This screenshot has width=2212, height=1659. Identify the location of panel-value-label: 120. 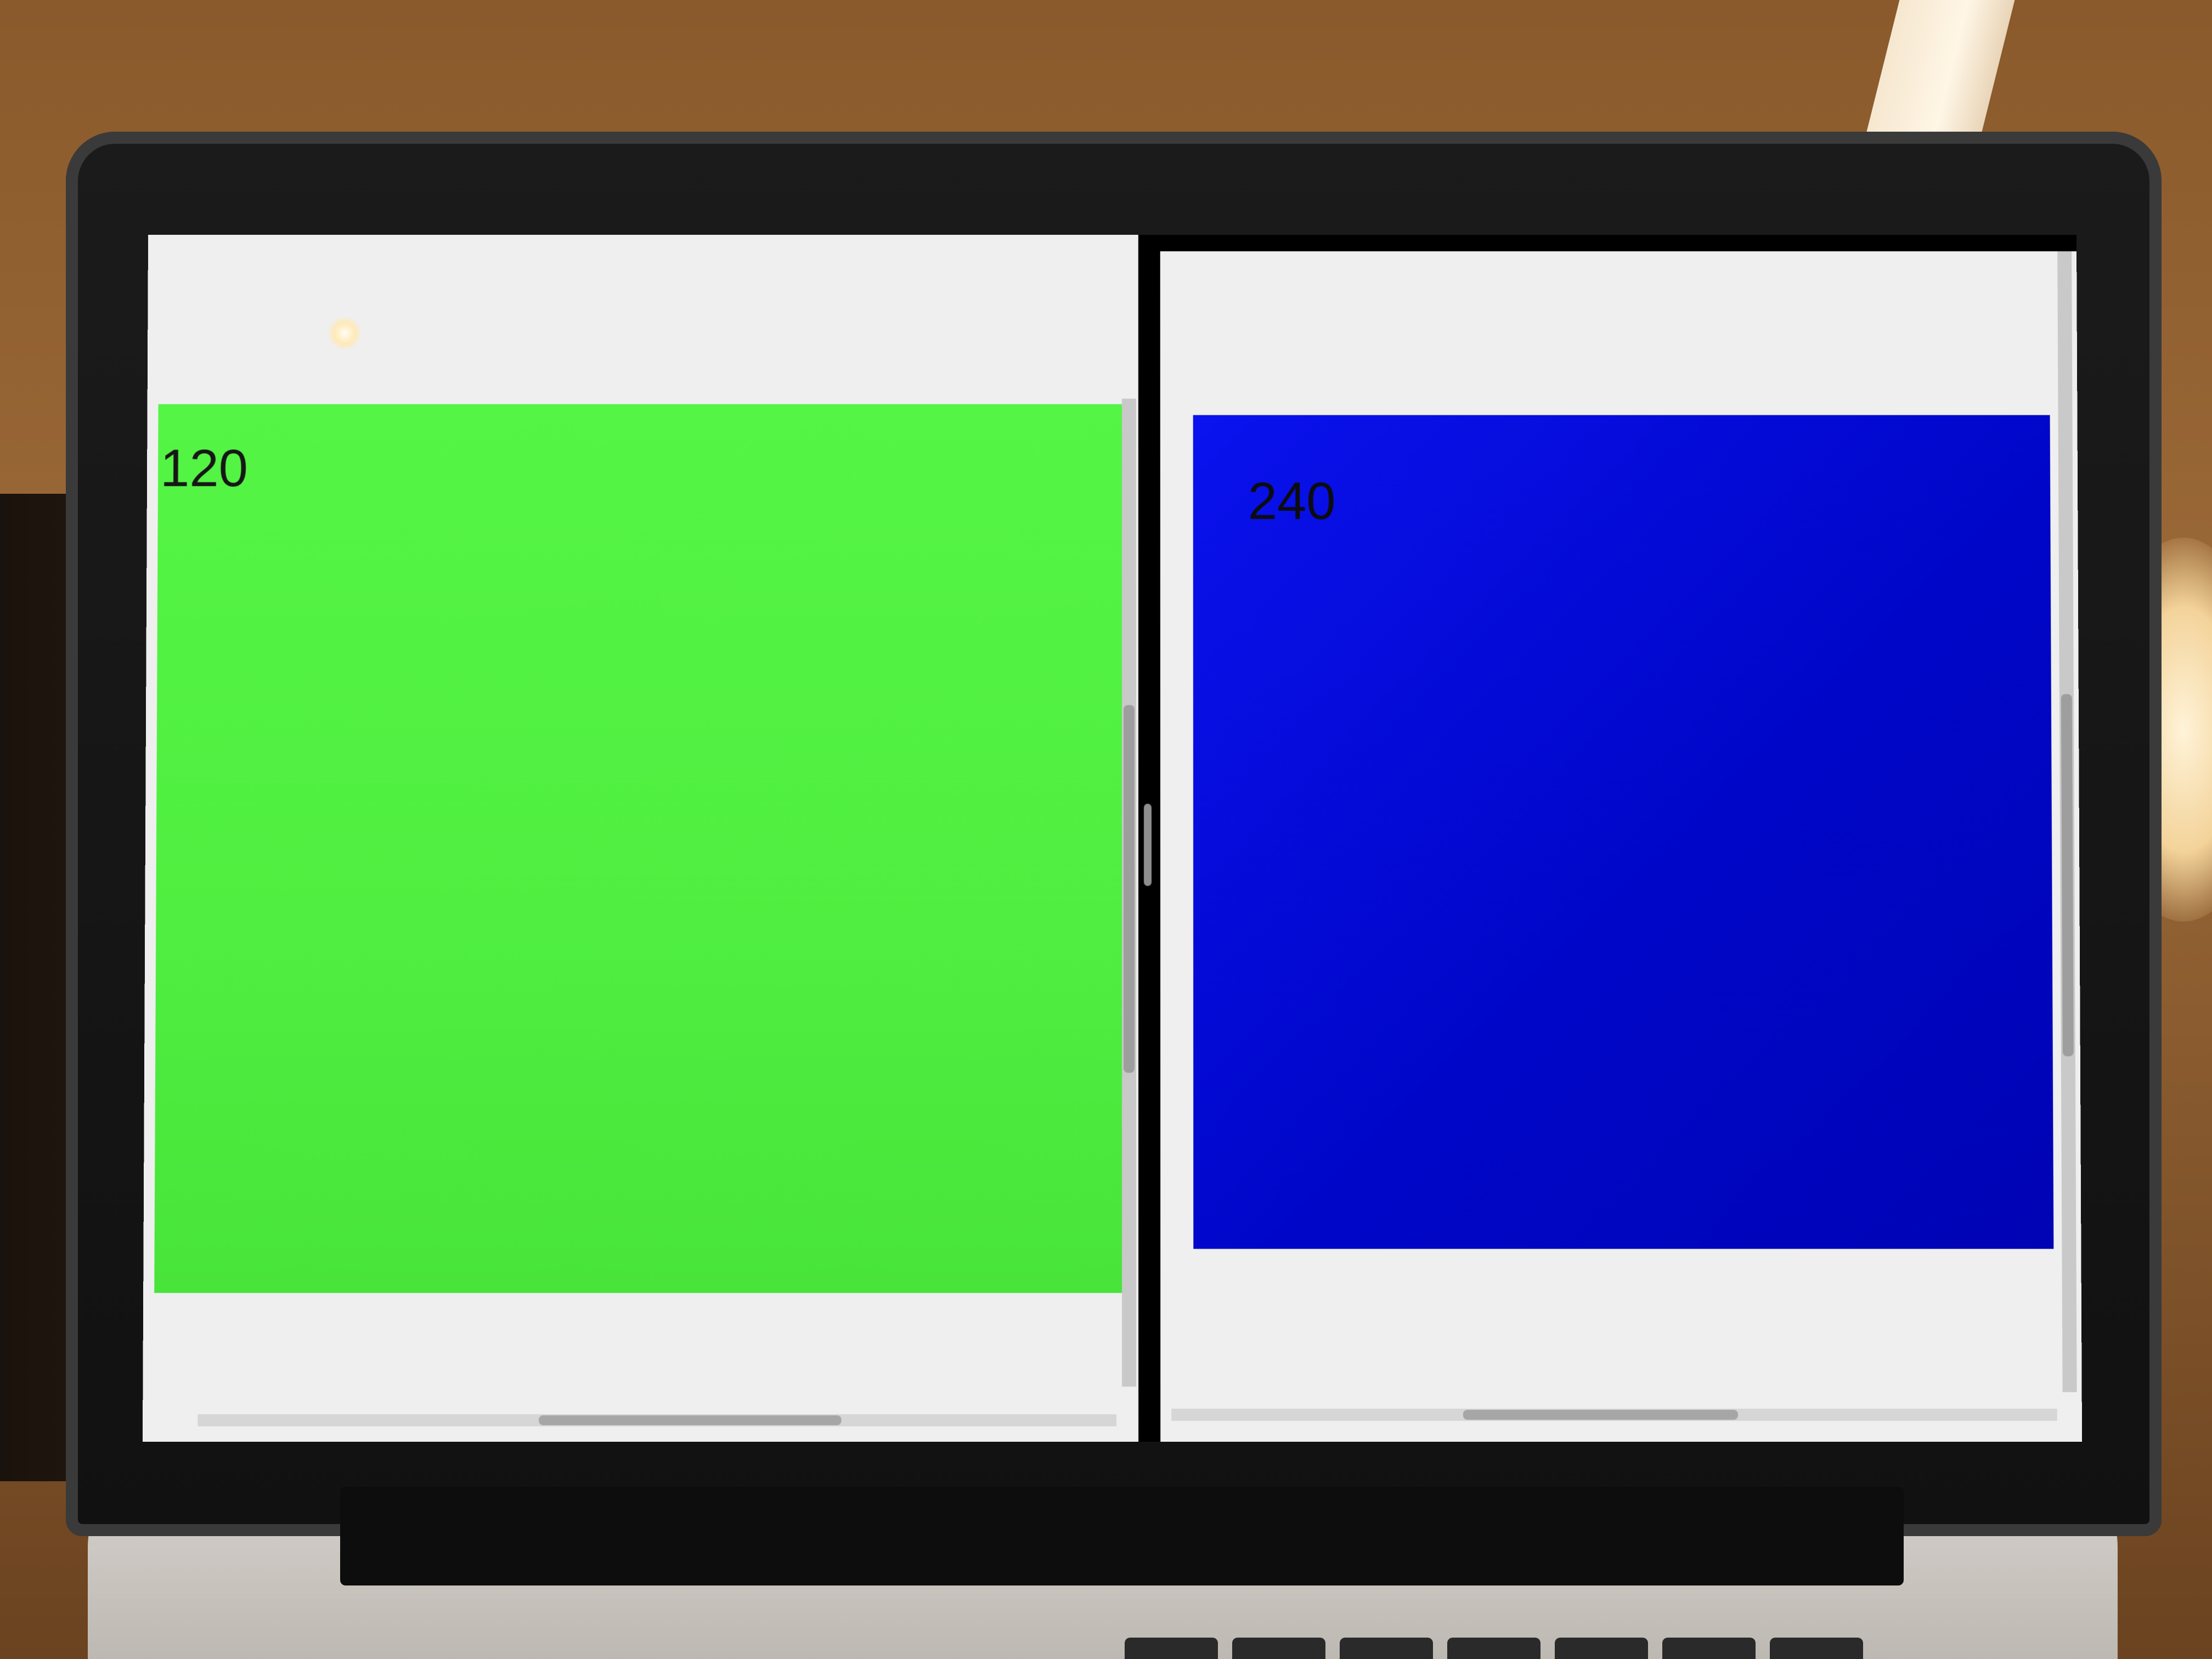
(204, 468).